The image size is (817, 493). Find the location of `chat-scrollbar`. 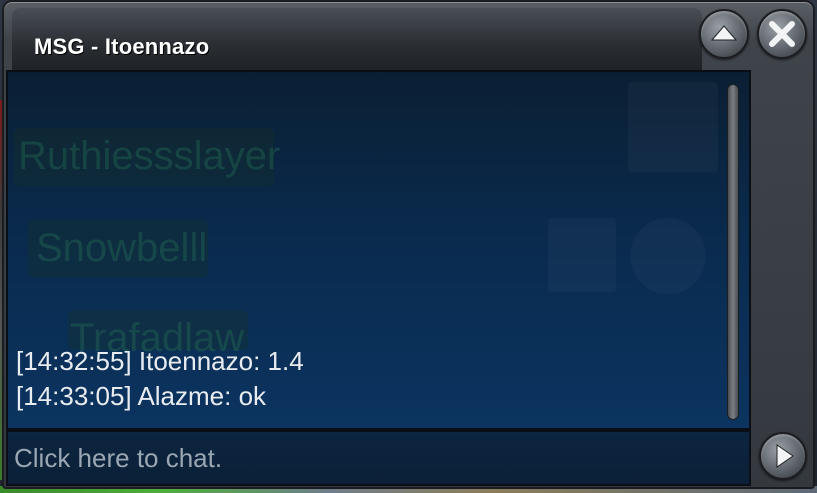

chat-scrollbar is located at coordinates (734, 252).